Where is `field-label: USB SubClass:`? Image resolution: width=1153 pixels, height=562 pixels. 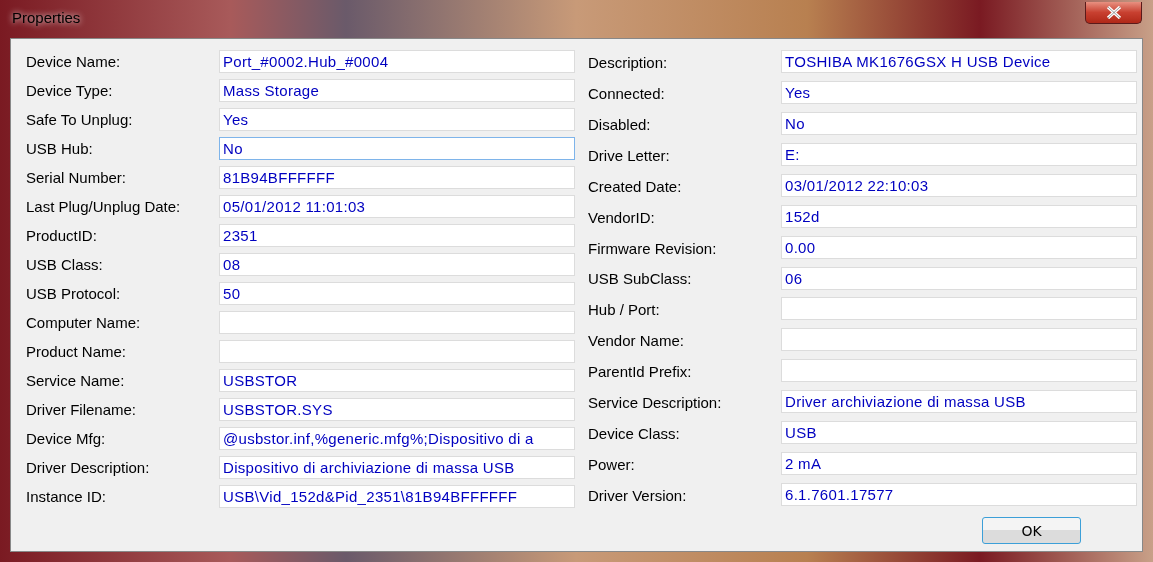 field-label: USB SubClass: is located at coordinates (640, 279).